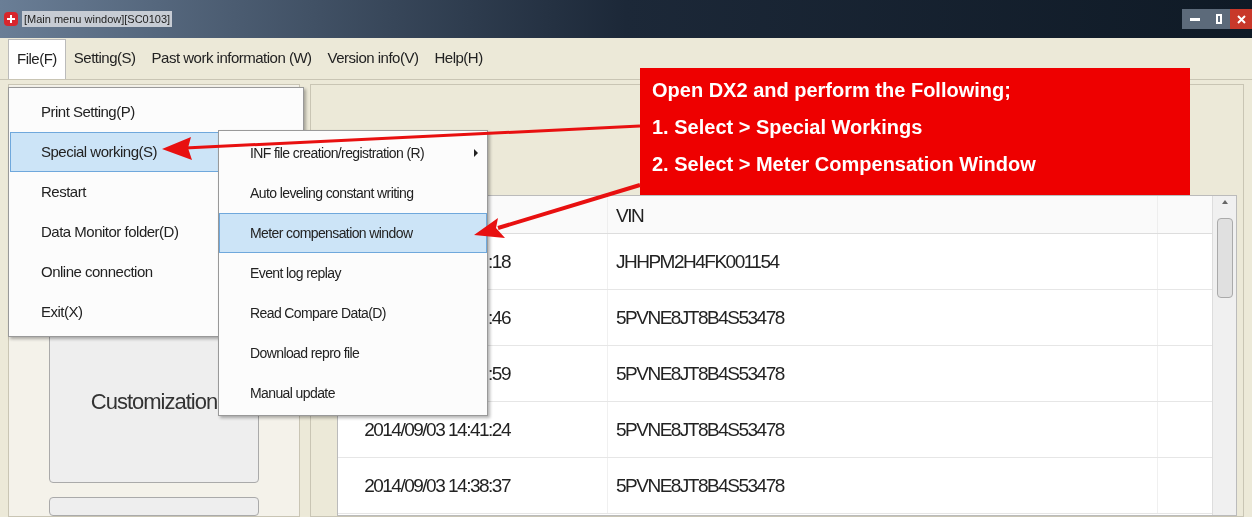  I want to click on menu-option: Event log replay, so click(353, 273).